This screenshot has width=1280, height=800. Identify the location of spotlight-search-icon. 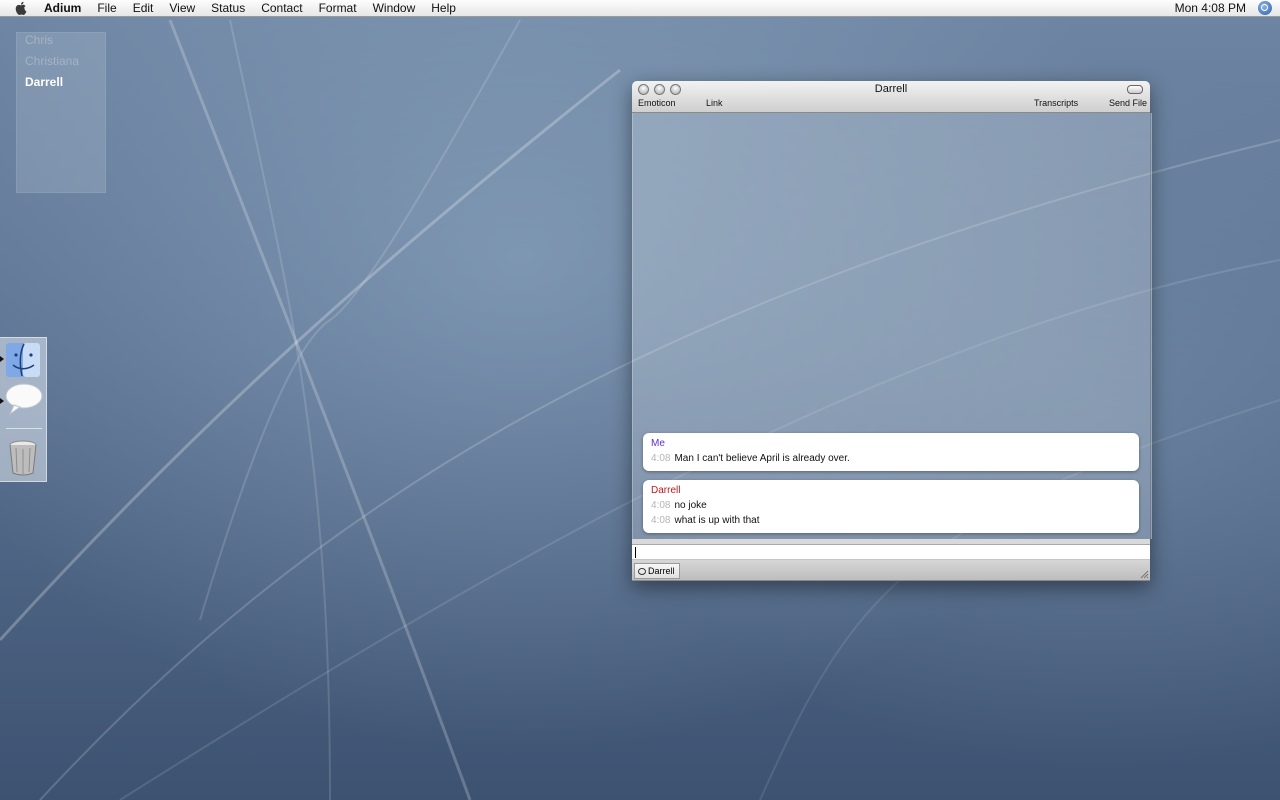
(1265, 8).